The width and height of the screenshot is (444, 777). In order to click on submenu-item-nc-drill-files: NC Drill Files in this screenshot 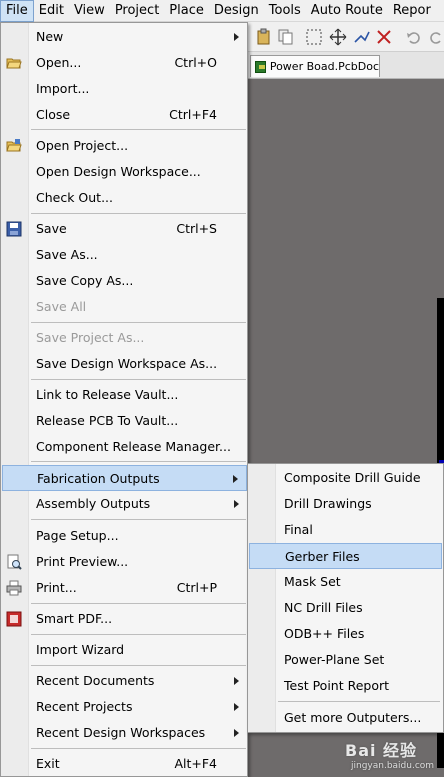, I will do `click(345, 608)`.